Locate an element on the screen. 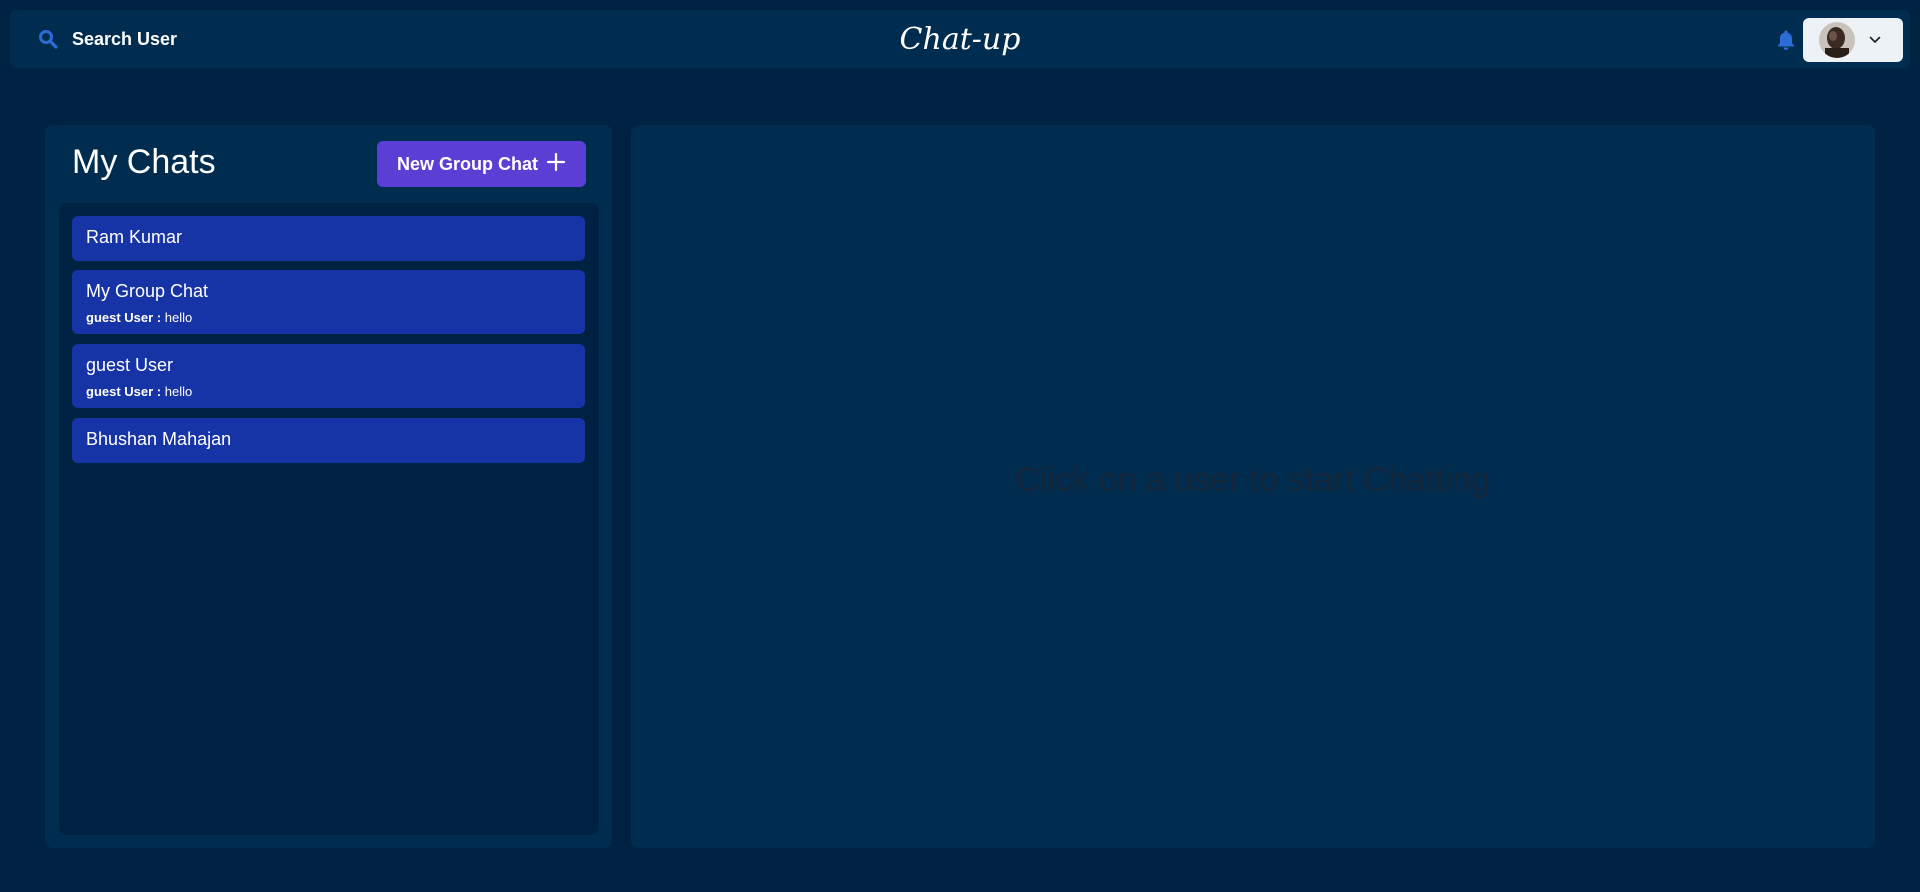 The height and width of the screenshot is (892, 1920). my-chats-title: My Chats is located at coordinates (144, 162).